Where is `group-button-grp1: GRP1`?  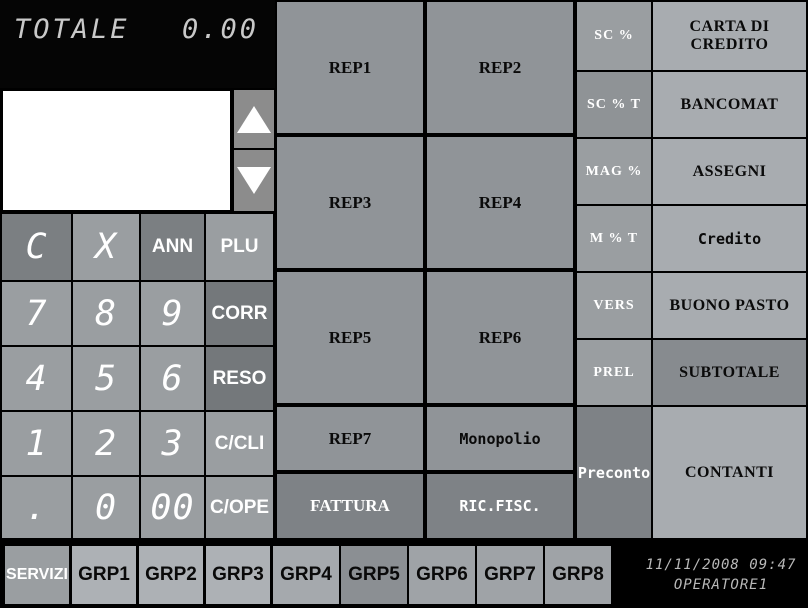 group-button-grp1: GRP1 is located at coordinates (104, 575).